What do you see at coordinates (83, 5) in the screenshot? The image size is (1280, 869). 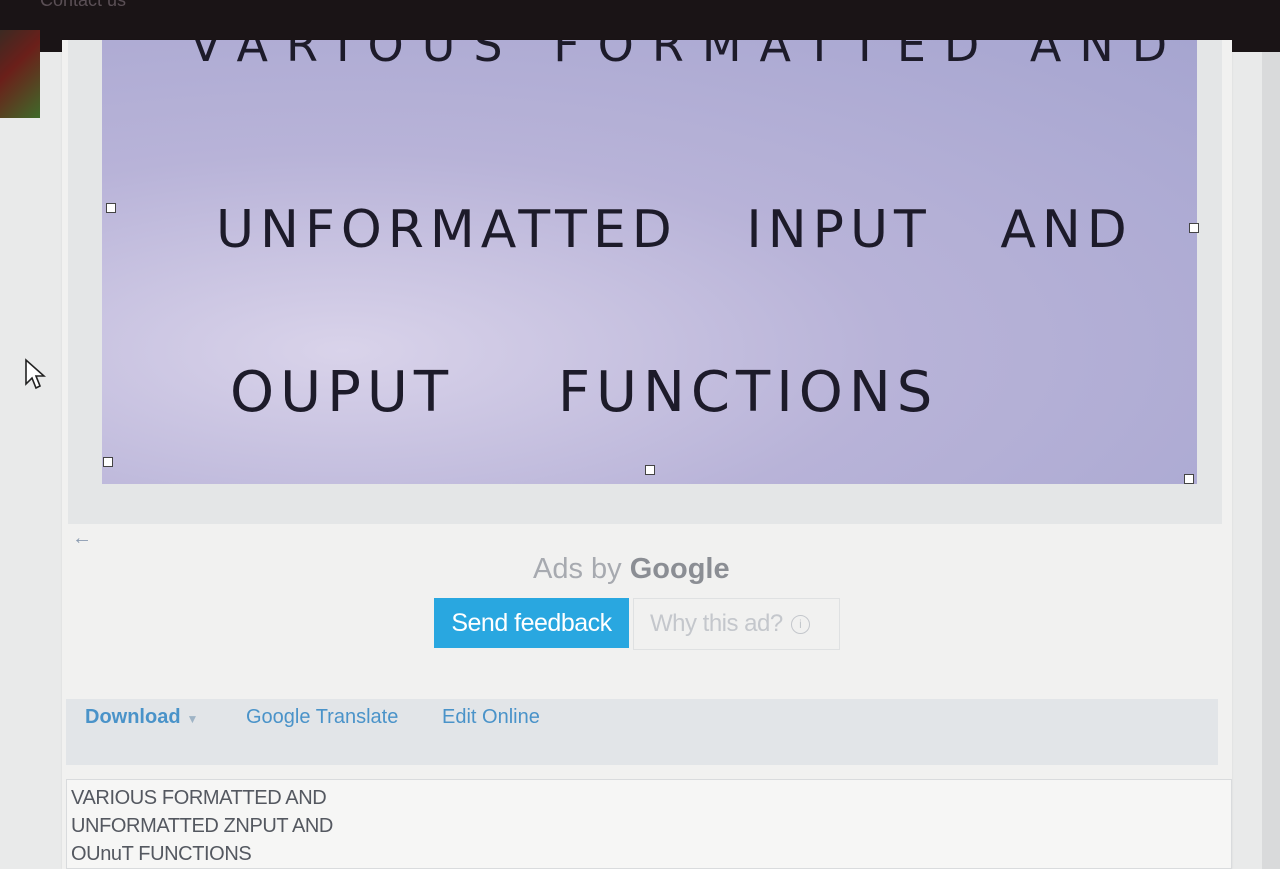 I see `contact-us-link: Contact us` at bounding box center [83, 5].